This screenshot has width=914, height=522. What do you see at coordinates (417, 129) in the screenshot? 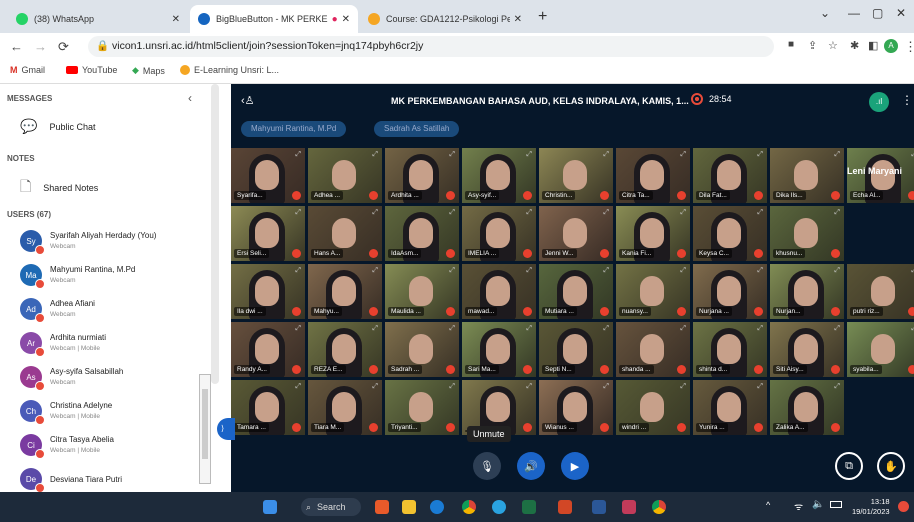
I see `presenter-chip: Sadrah As Satillah` at bounding box center [417, 129].